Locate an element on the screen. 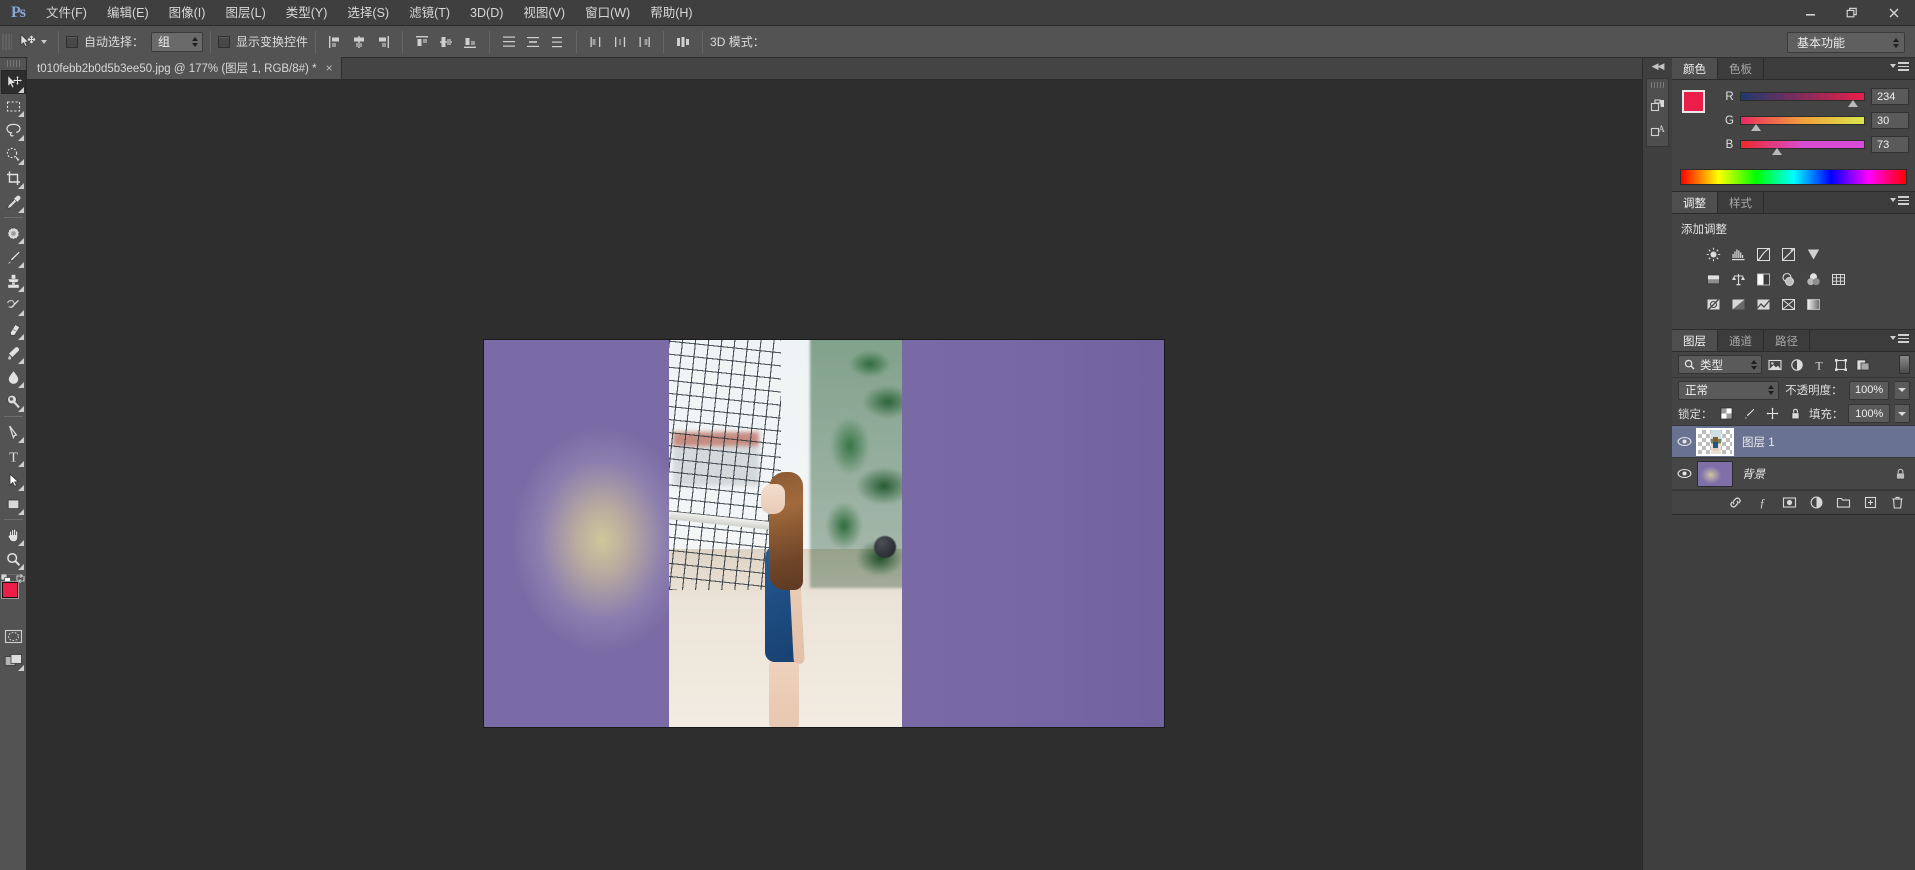 Image resolution: width=1915 pixels, height=870 pixels. sidebar-item-spot-healing-brush-tool is located at coordinates (13, 233).